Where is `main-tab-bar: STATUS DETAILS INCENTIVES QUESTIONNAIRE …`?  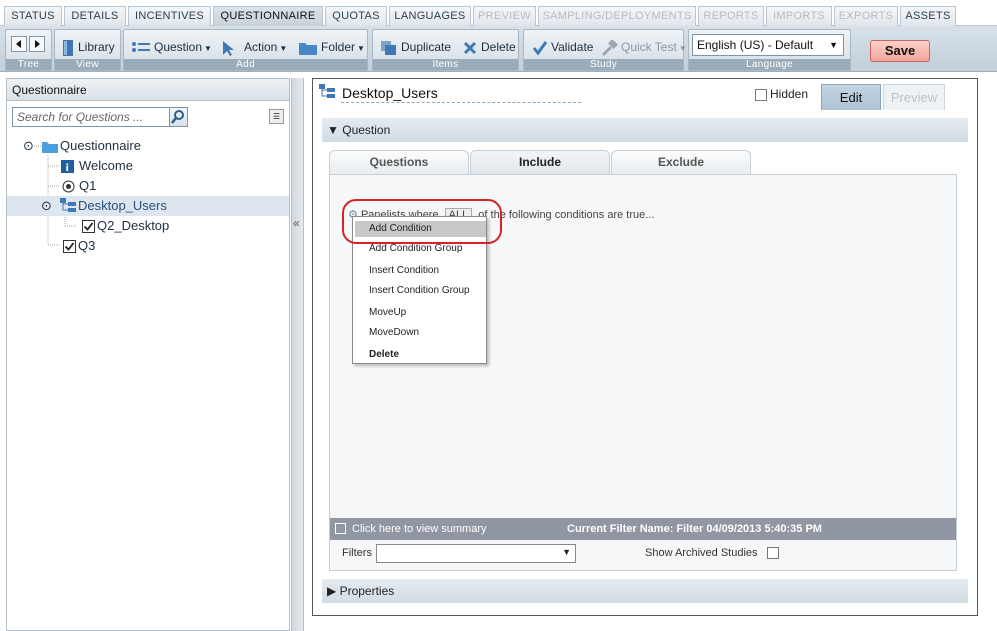
main-tab-bar: STATUS DETAILS INCENTIVES QUESTIONNAIRE … is located at coordinates (498, 13).